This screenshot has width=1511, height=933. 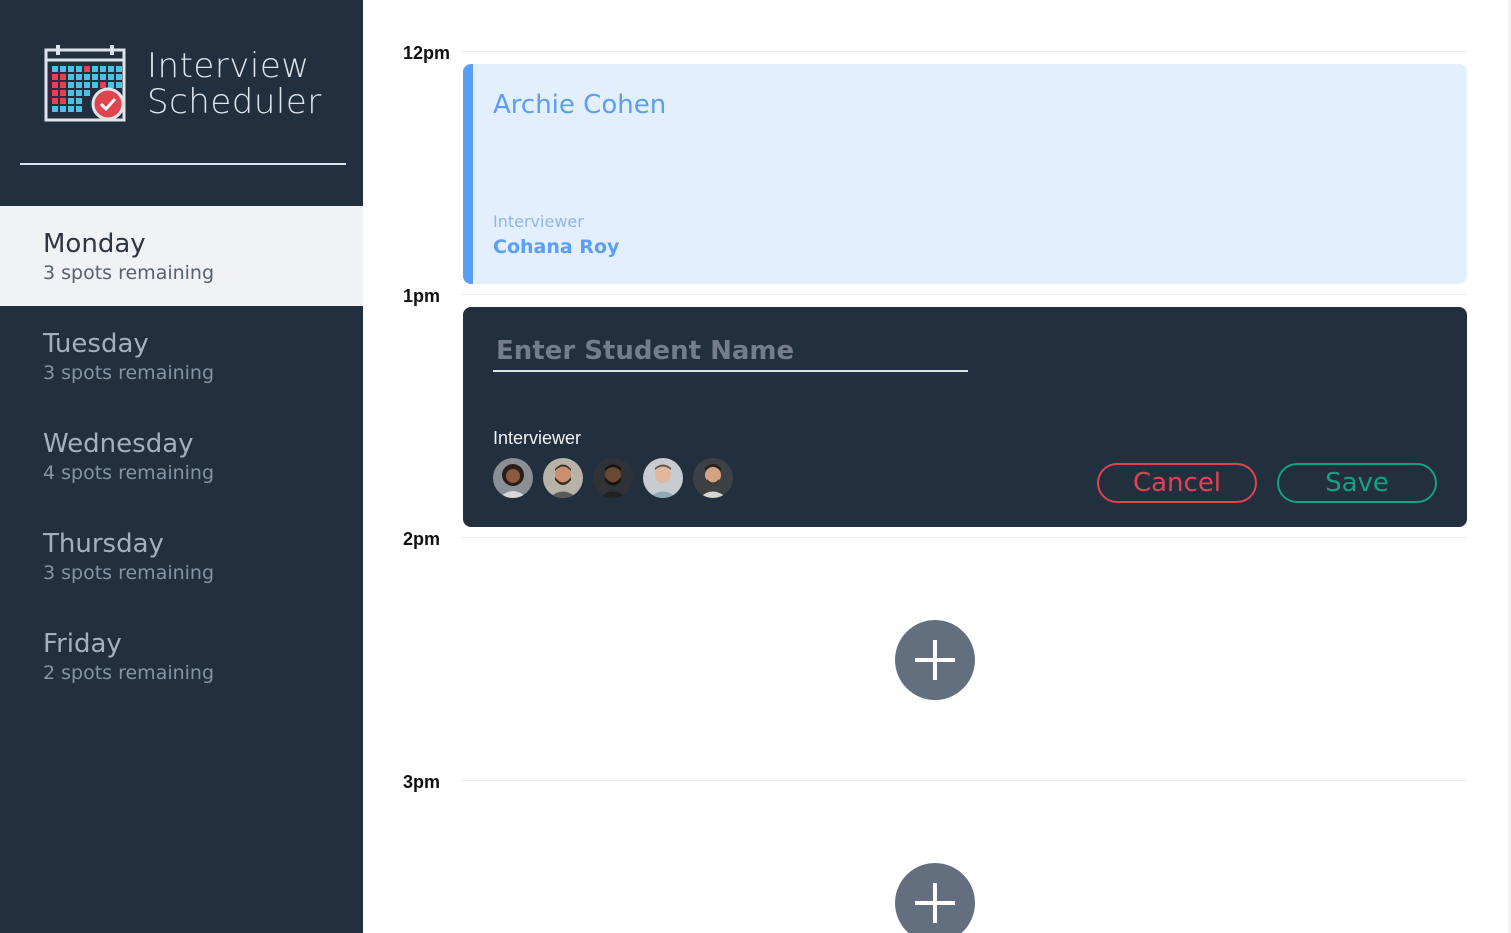 I want to click on save-button: Save, so click(x=1357, y=483).